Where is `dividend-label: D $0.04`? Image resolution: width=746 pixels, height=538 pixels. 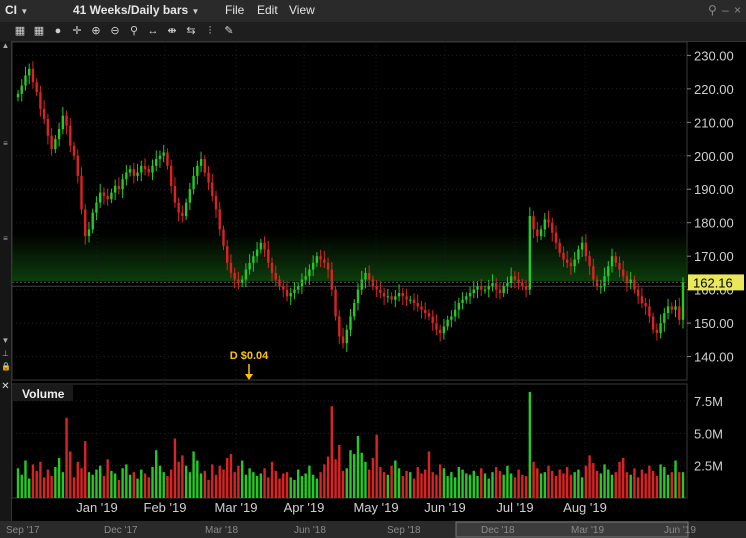
dividend-label: D $0.04 is located at coordinates (249, 356).